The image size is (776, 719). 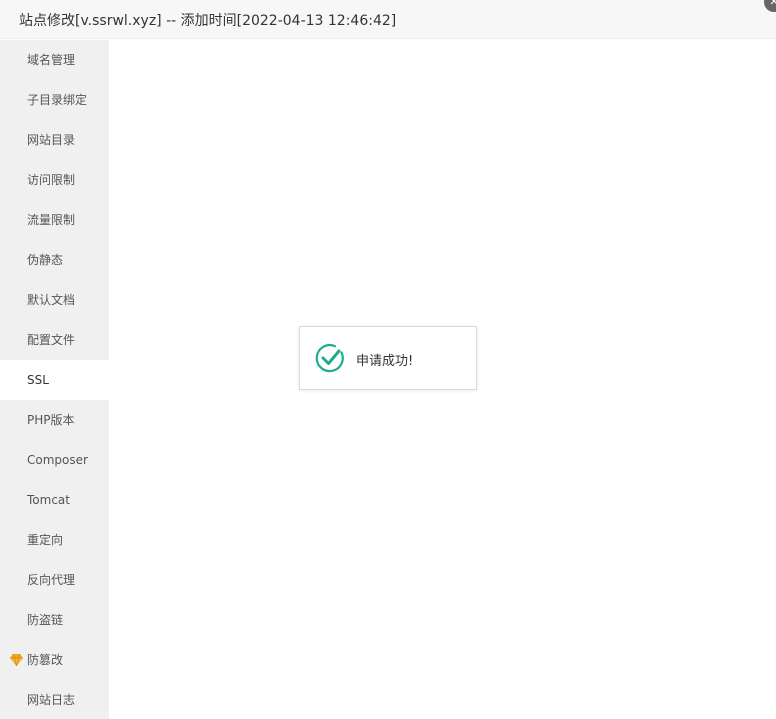 I want to click on sidebar-item-composer: Composer, so click(x=54, y=460).